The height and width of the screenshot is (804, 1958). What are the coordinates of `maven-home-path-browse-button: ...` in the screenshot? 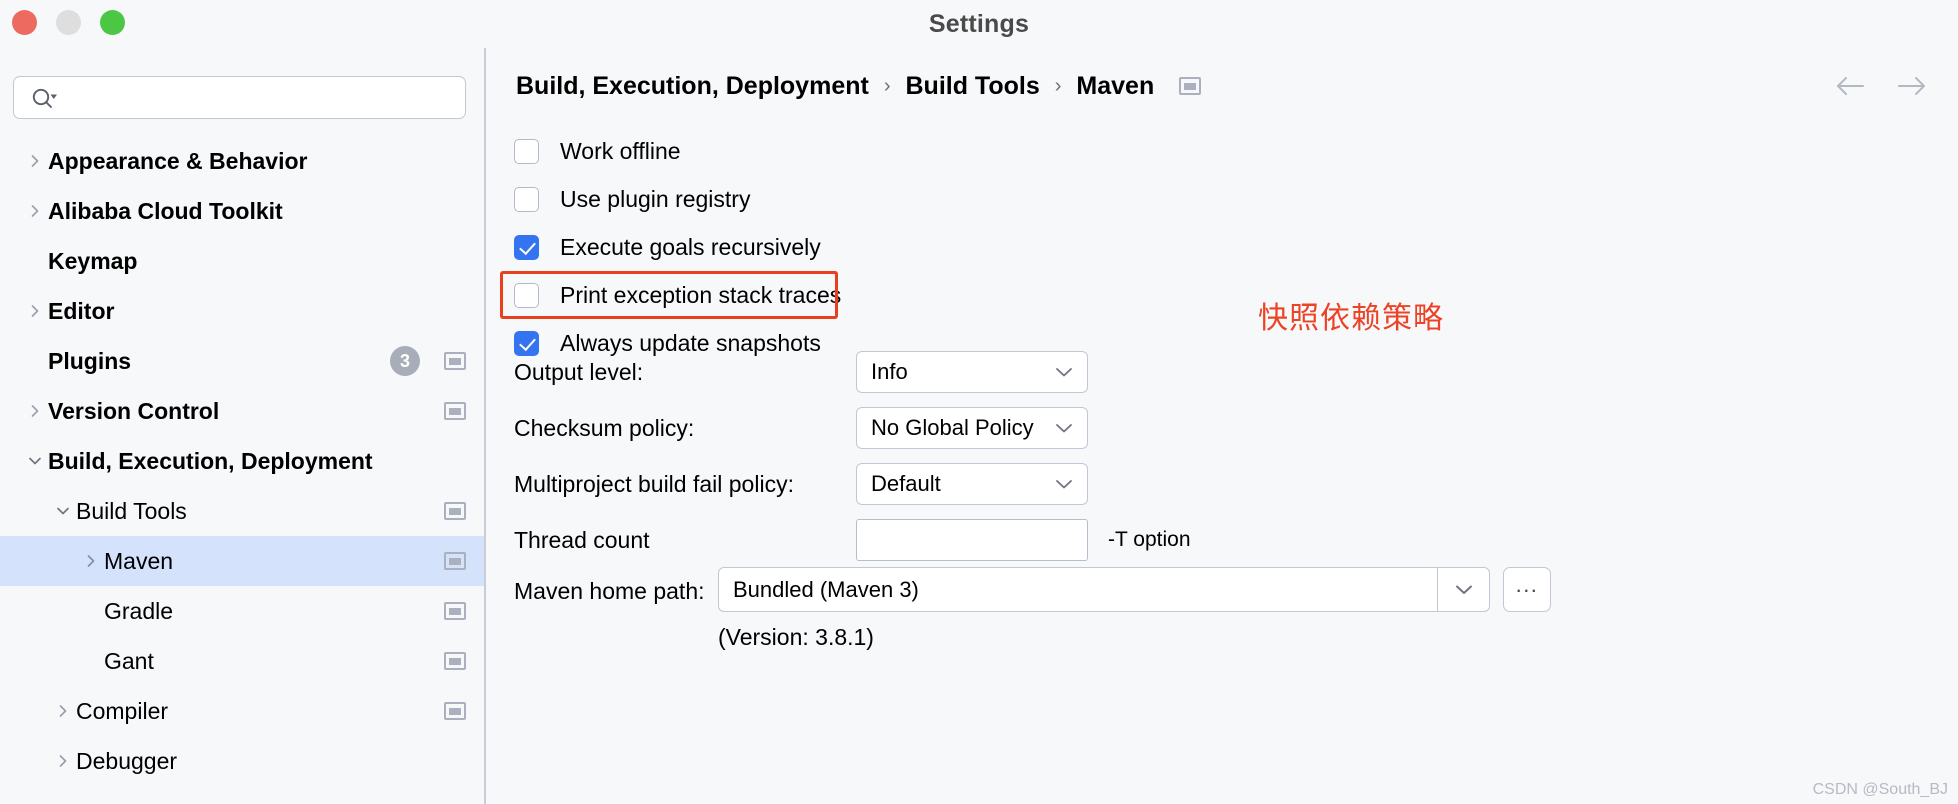 It's located at (1527, 589).